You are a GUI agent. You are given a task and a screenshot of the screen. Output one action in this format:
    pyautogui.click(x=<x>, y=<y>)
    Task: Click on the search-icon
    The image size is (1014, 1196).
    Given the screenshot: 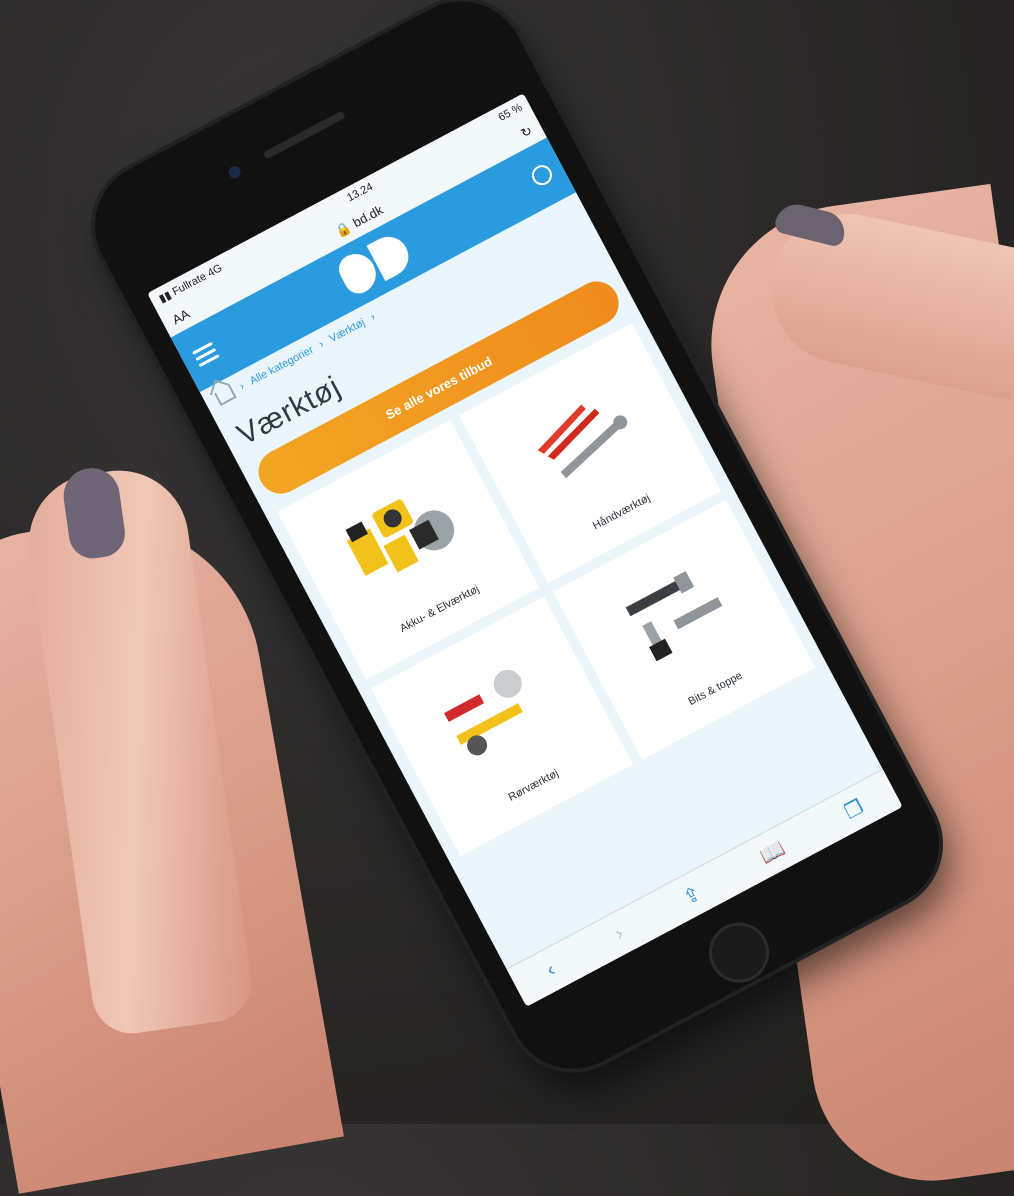 What is the action you would take?
    pyautogui.click(x=542, y=175)
    